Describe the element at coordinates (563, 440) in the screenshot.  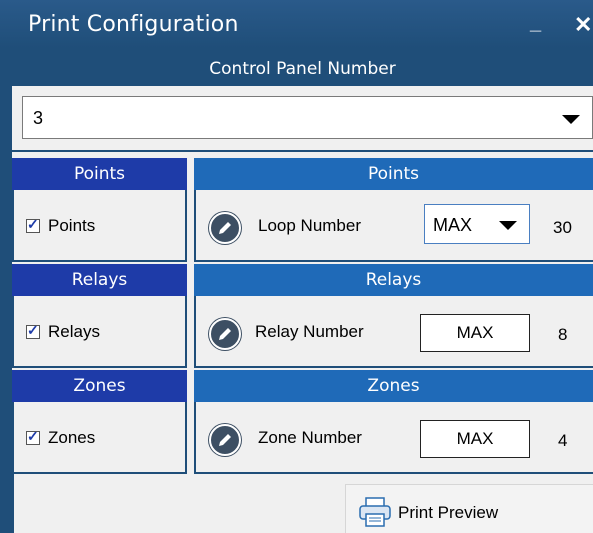
I see `zone-count: 4` at that location.